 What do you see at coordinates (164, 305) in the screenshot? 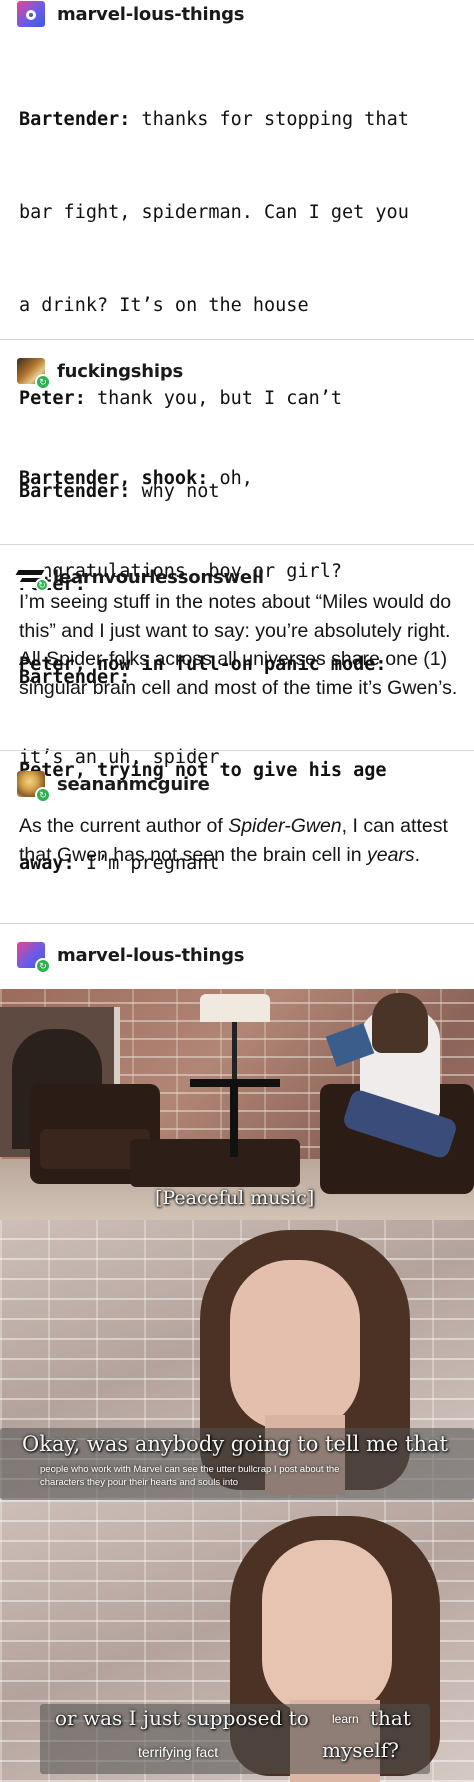
I see `dialogue-line: a drink? It’s on the house` at bounding box center [164, 305].